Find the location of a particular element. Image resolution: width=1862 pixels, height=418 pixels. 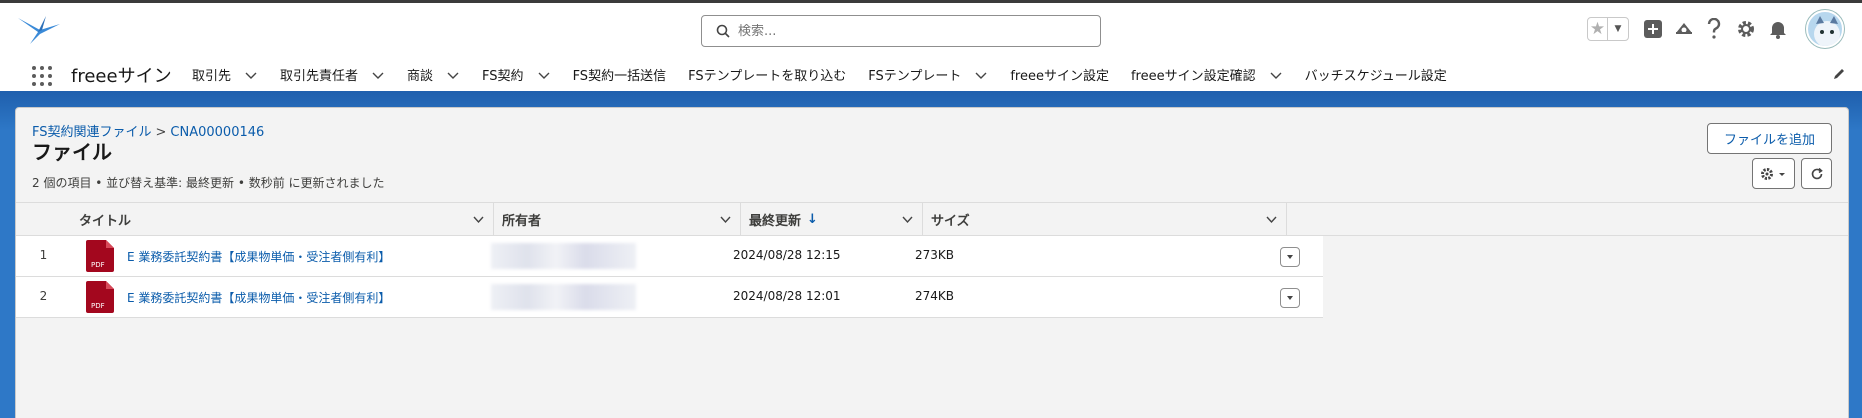

list-settings-button is located at coordinates (1773, 173).